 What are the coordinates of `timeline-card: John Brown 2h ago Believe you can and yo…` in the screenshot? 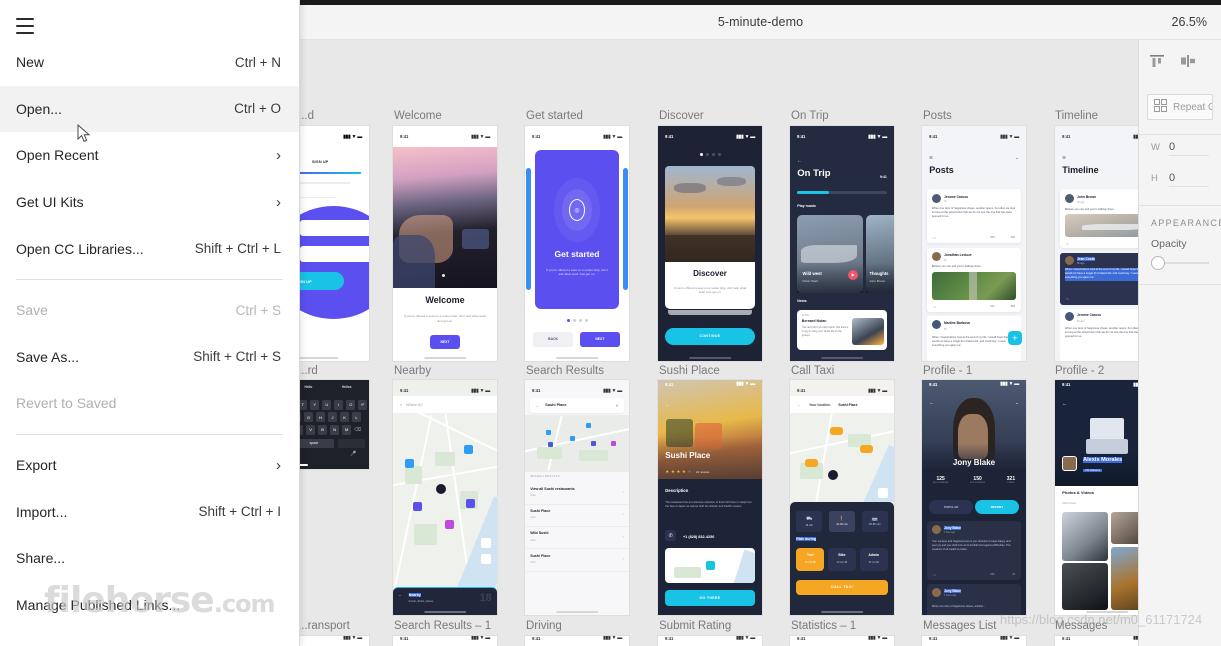 It's located at (1099, 219).